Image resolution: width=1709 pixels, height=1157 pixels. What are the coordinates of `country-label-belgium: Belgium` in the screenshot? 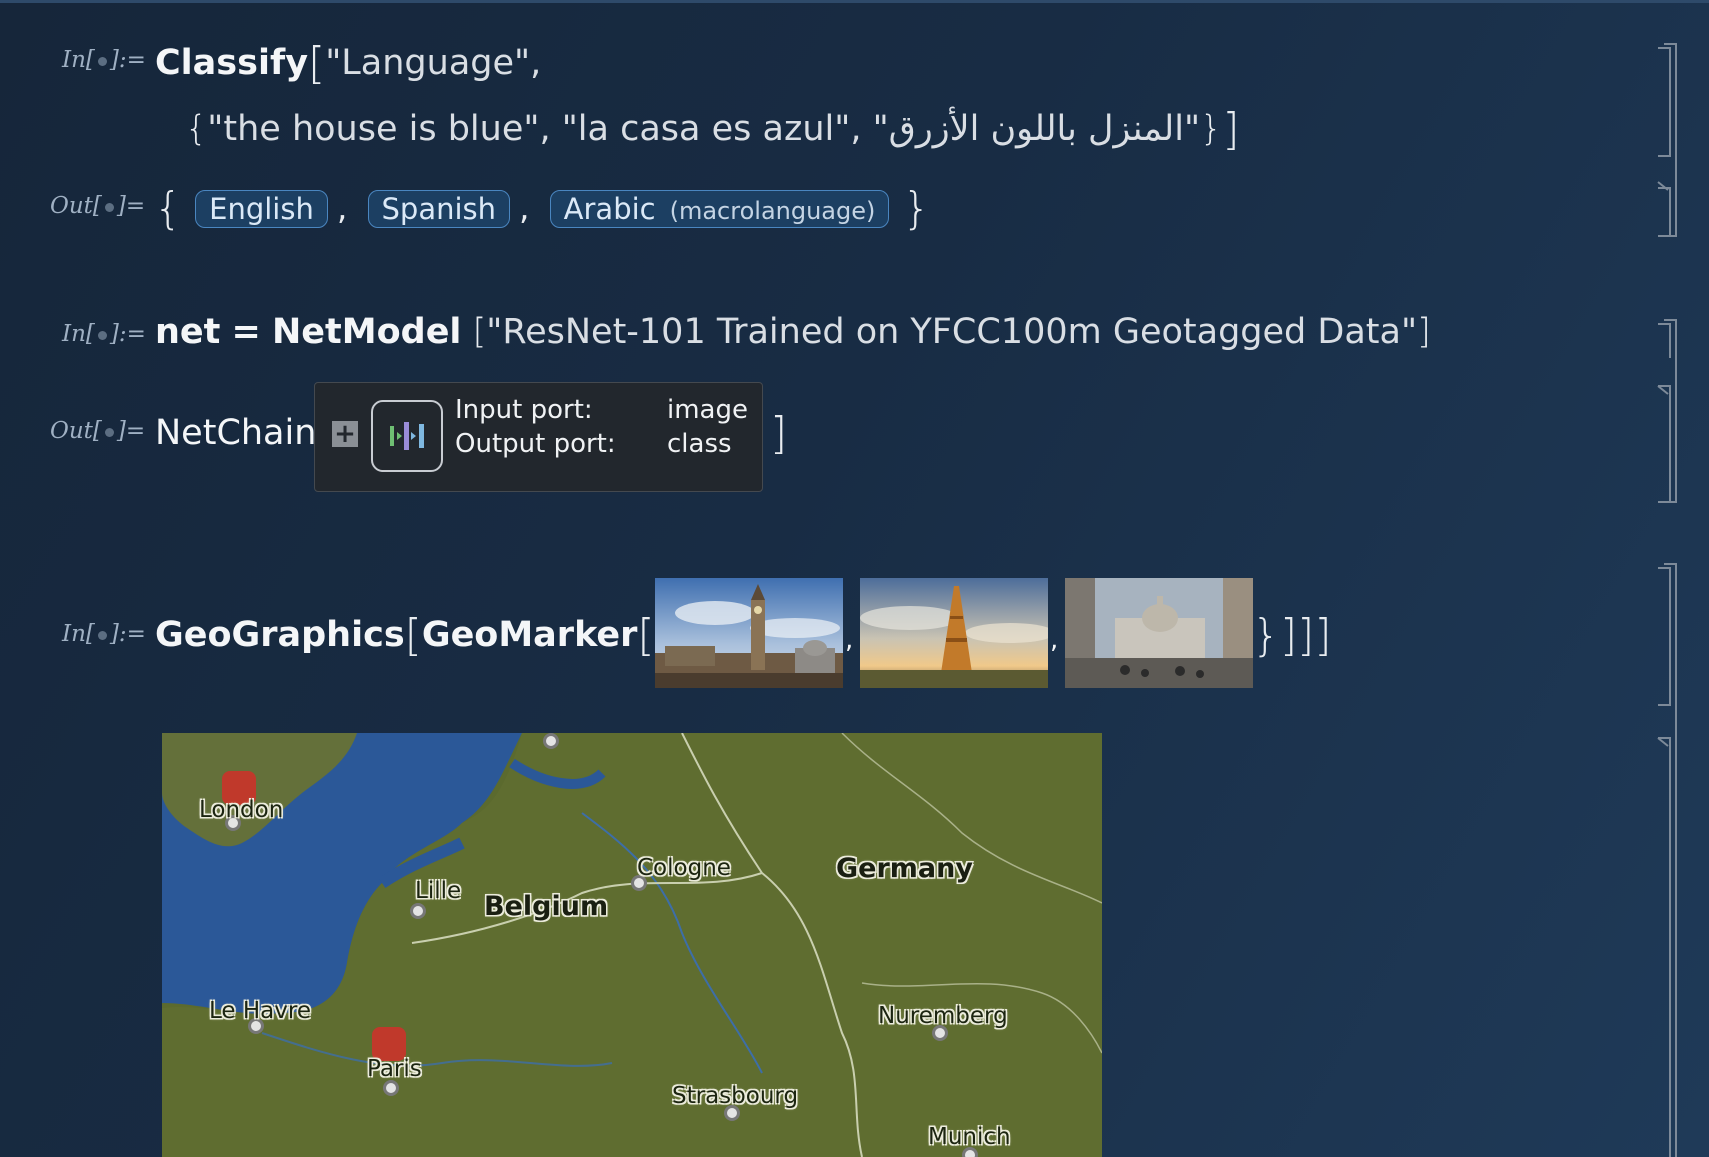 It's located at (546, 906).